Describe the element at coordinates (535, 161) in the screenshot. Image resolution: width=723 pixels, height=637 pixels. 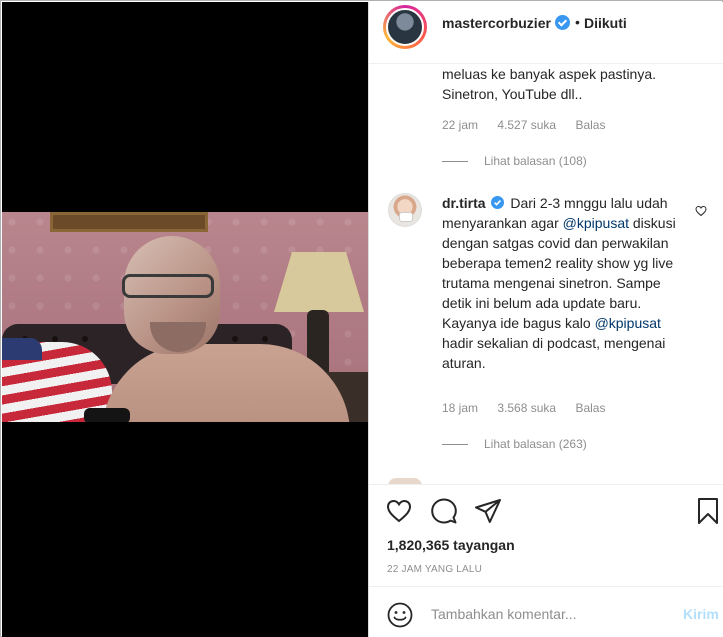
I see `view-replies-label: Lihat balasan (108)` at that location.